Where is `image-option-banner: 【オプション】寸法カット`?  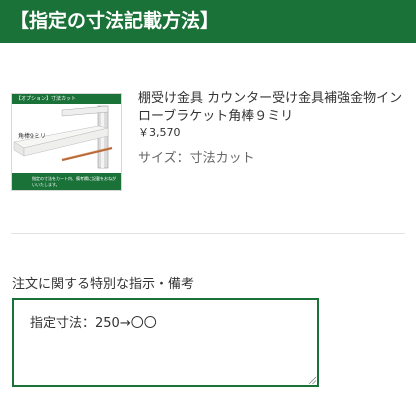
image-option-banner: 【オプション】寸法カット is located at coordinates (66, 99).